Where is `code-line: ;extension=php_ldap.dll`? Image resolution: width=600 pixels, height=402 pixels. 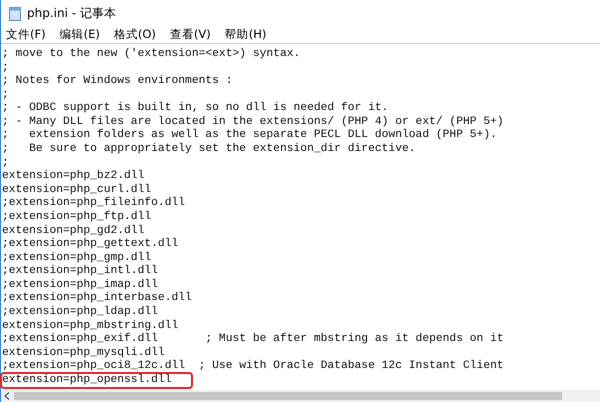 code-line: ;extension=php_ldap.dll is located at coordinates (80, 313).